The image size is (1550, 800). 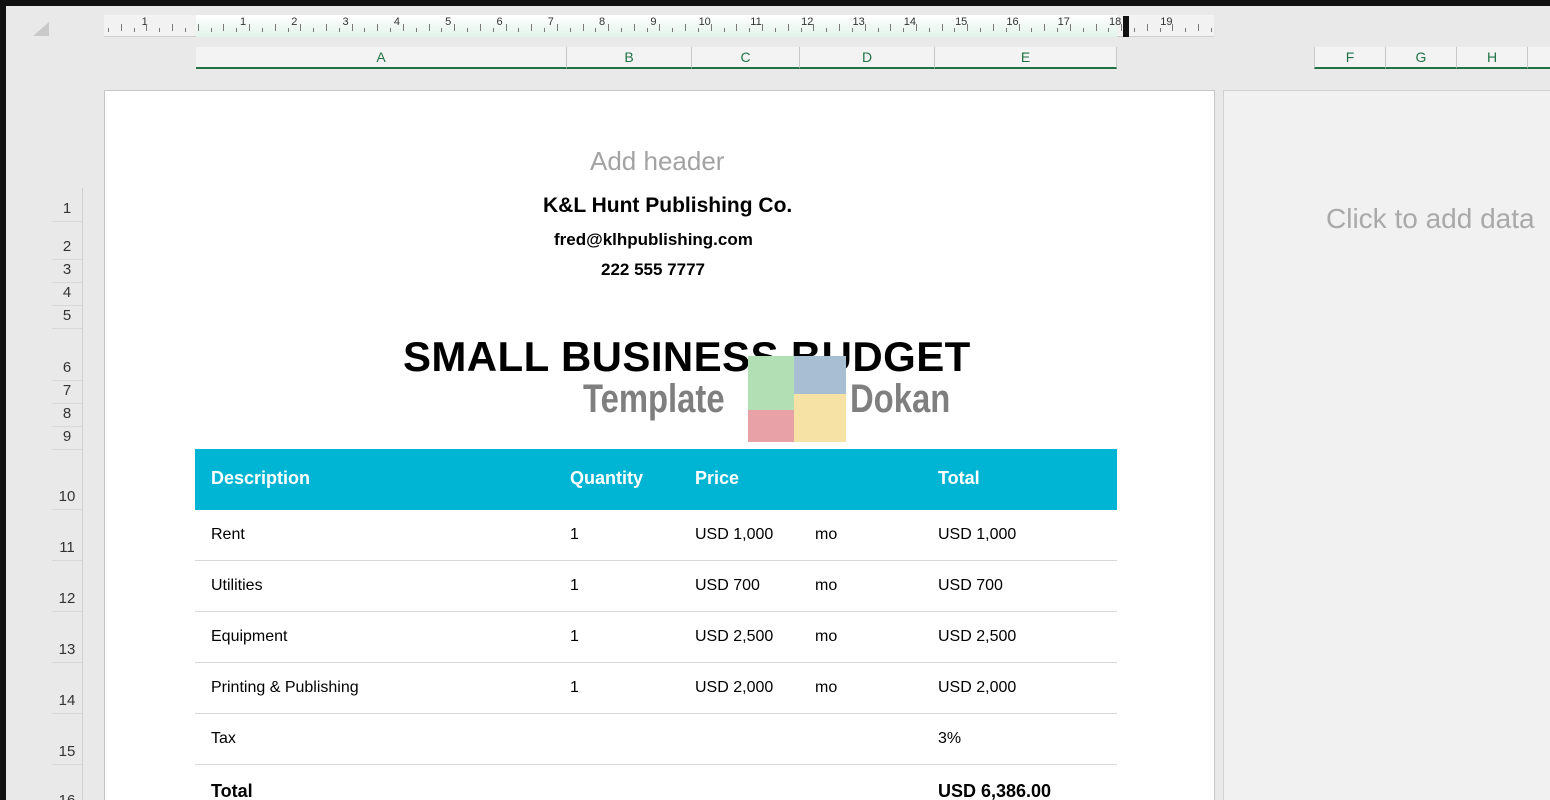 What do you see at coordinates (67, 393) in the screenshot?
I see `row-header-7: 7` at bounding box center [67, 393].